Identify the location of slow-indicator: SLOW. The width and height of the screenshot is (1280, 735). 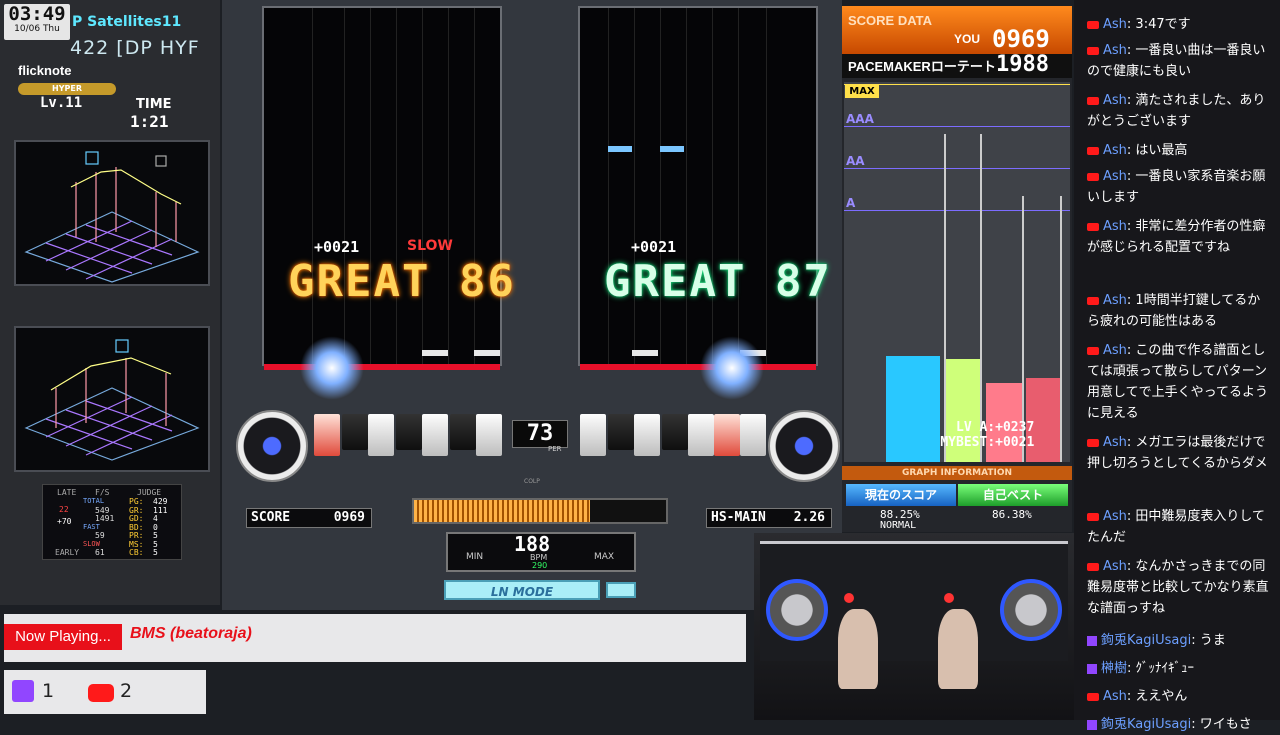
(430, 246).